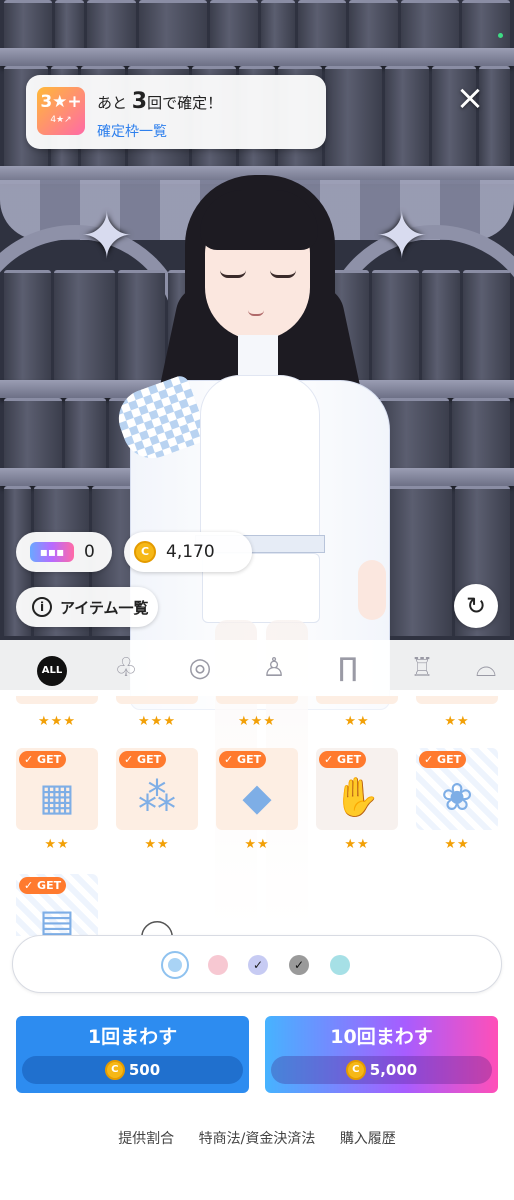 The image size is (514, 1200). I want to click on tab-all: ALL, so click(52, 668).